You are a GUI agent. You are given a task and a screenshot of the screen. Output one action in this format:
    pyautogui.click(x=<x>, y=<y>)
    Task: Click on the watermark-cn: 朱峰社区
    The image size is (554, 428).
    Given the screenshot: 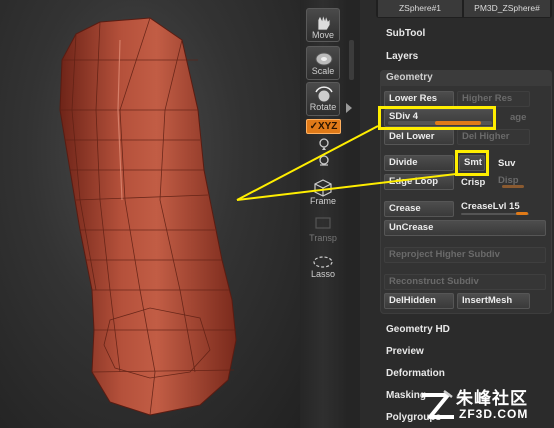 What is the action you would take?
    pyautogui.click(x=492, y=399)
    